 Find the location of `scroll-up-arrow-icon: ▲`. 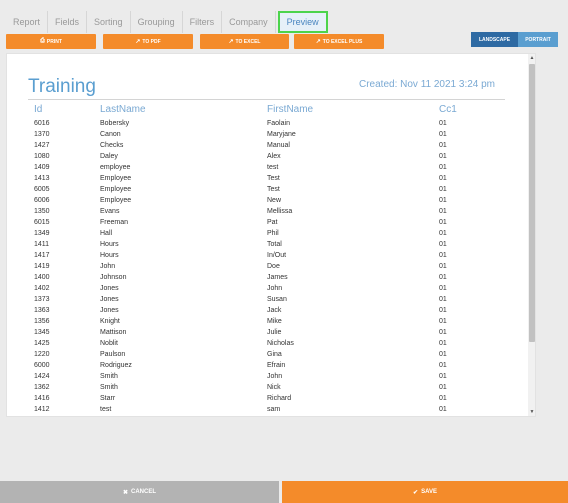

scroll-up-arrow-icon: ▲ is located at coordinates (531, 58).